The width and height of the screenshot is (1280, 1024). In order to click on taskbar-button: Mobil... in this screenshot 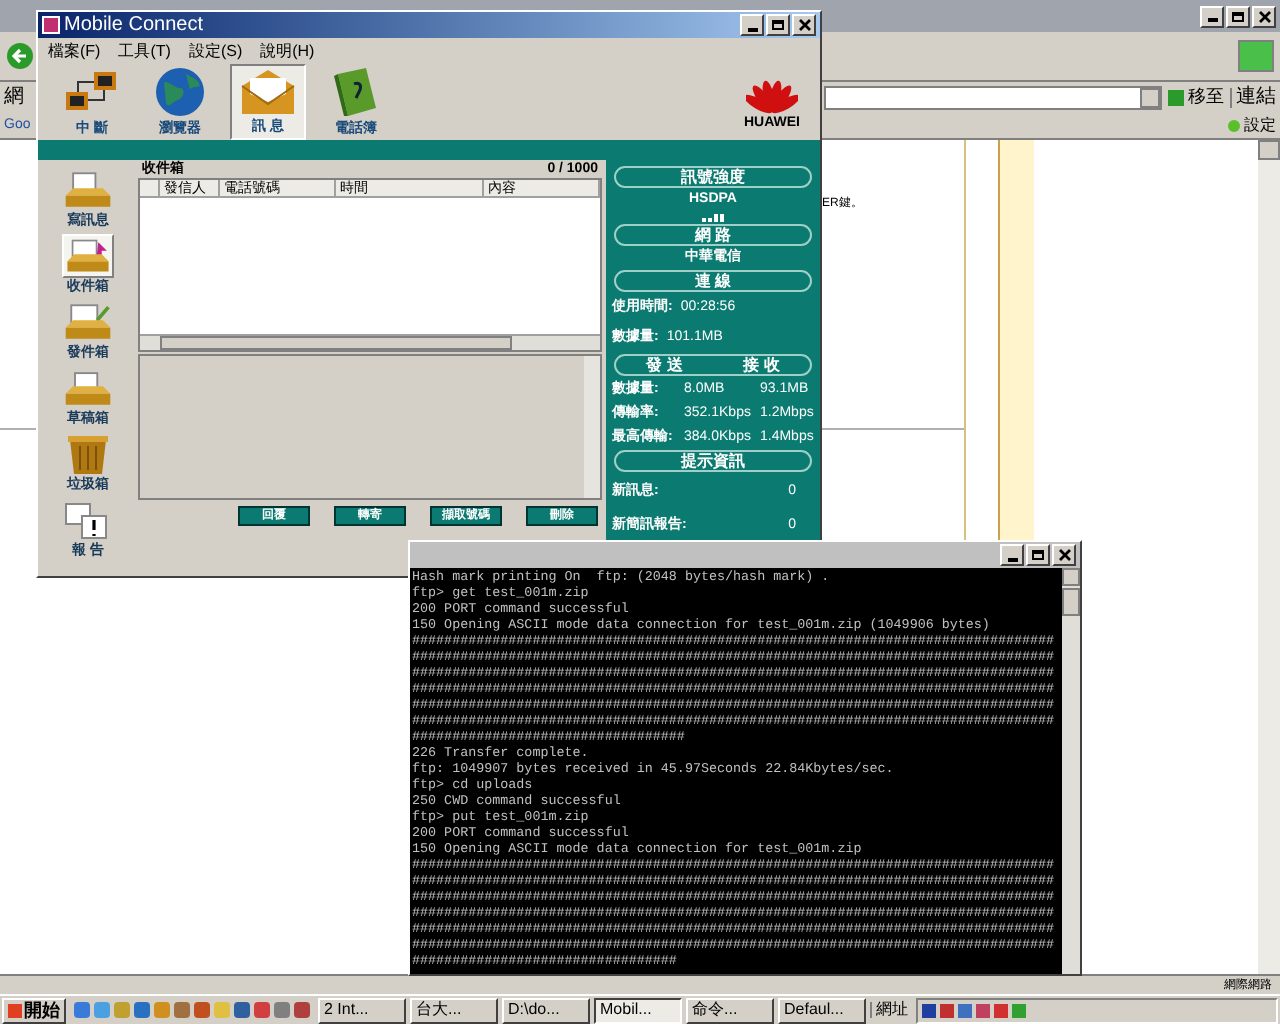, I will do `click(638, 1010)`.